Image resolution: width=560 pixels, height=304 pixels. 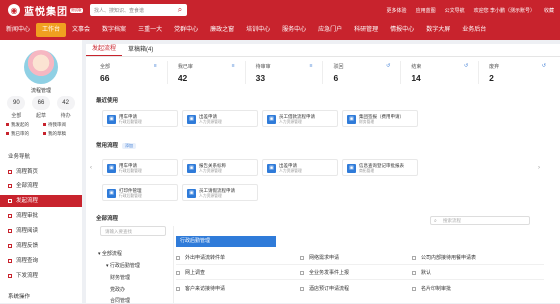 What do you see at coordinates (324, 272) in the screenshot?
I see `flow-item: 全业务发事件上报` at bounding box center [324, 272].